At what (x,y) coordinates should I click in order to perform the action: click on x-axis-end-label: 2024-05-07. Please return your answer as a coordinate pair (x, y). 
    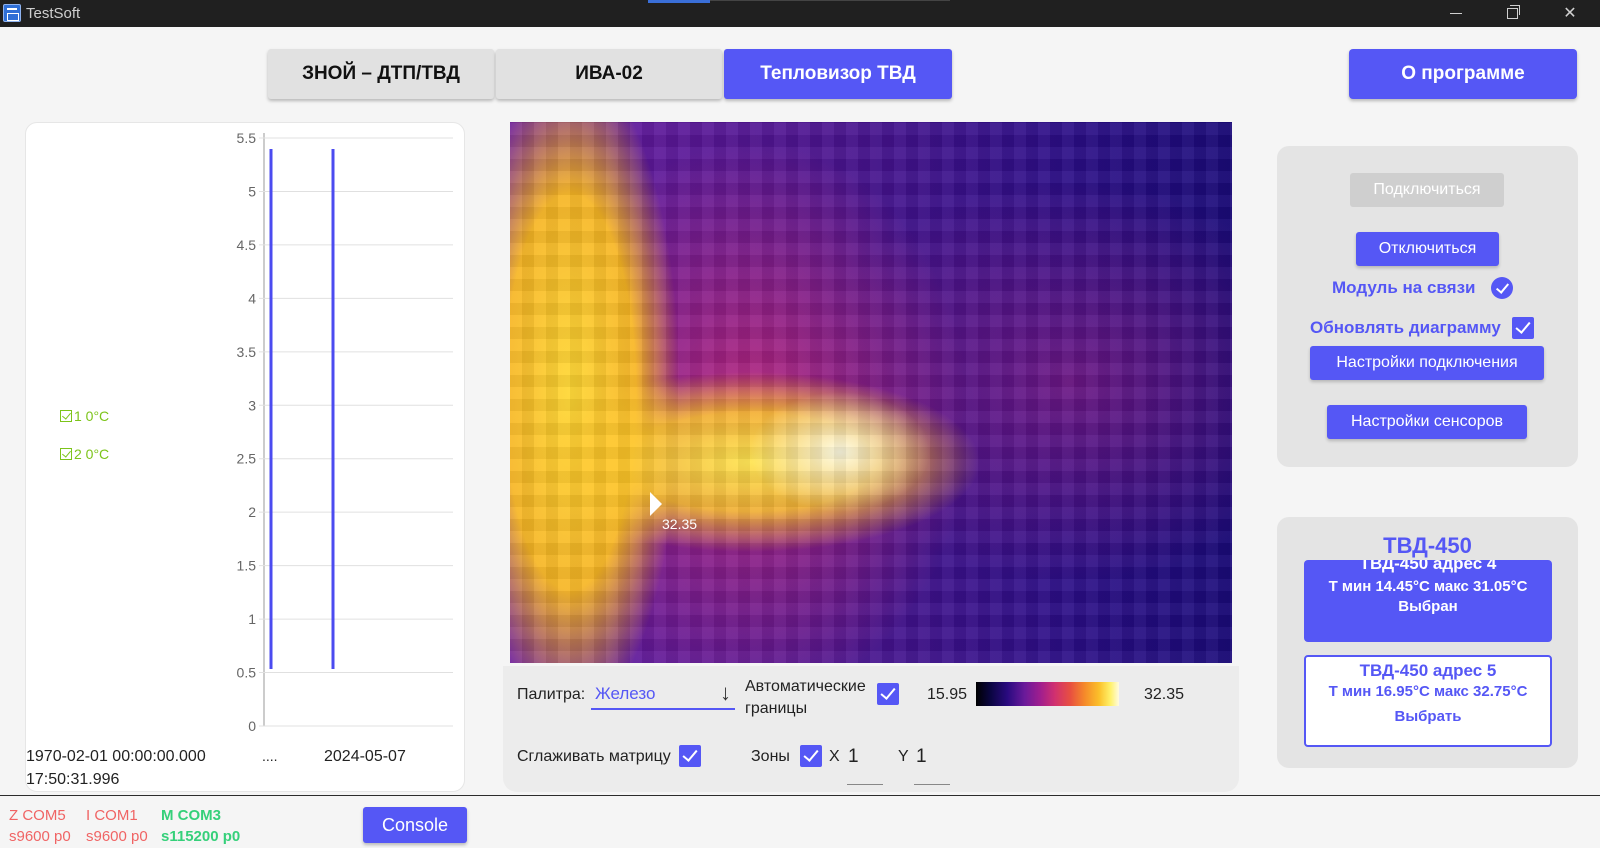
    Looking at the image, I should click on (365, 756).